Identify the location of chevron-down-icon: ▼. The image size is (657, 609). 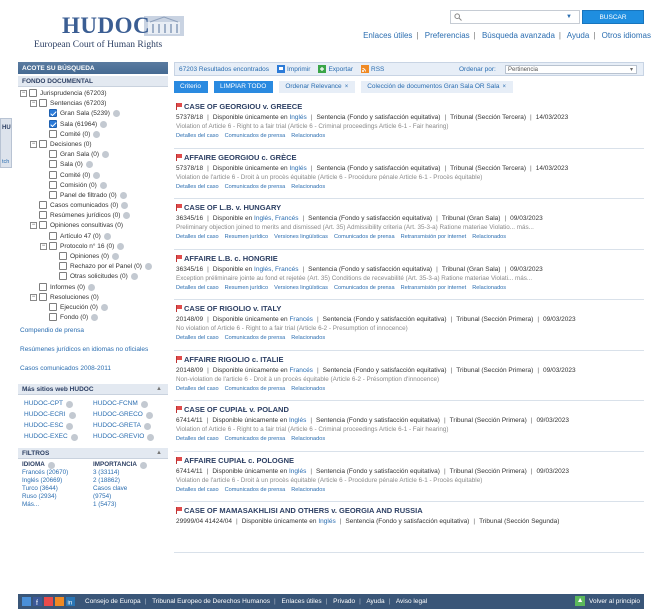
(569, 17).